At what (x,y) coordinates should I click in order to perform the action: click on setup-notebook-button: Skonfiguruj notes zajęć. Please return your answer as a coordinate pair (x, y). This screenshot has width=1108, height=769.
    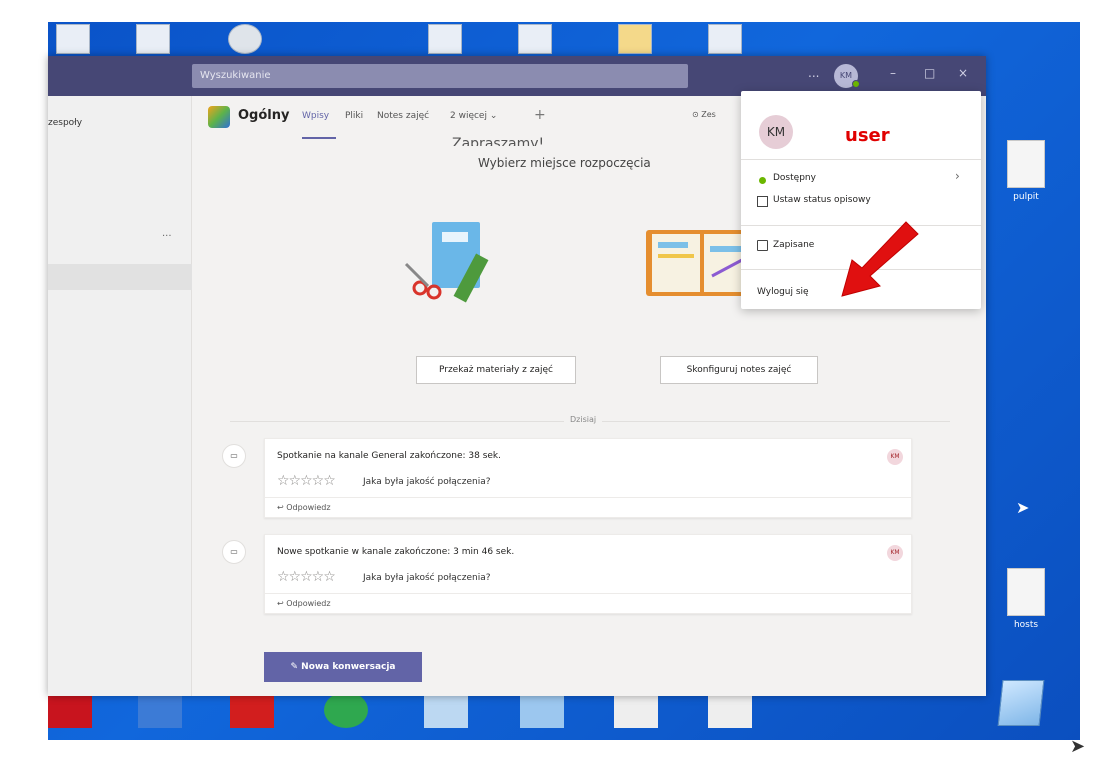
    Looking at the image, I should click on (739, 370).